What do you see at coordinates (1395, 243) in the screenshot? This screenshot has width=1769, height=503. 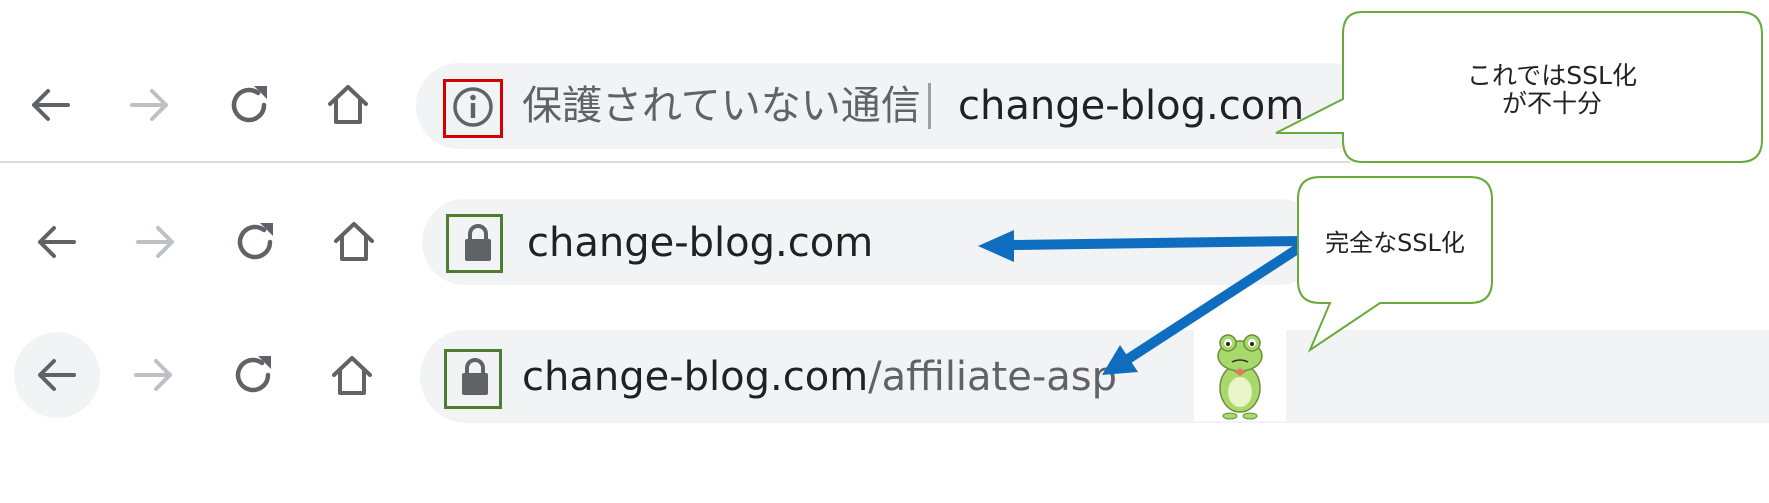 I see `callout-middle-text: 完全なSSL化` at bounding box center [1395, 243].